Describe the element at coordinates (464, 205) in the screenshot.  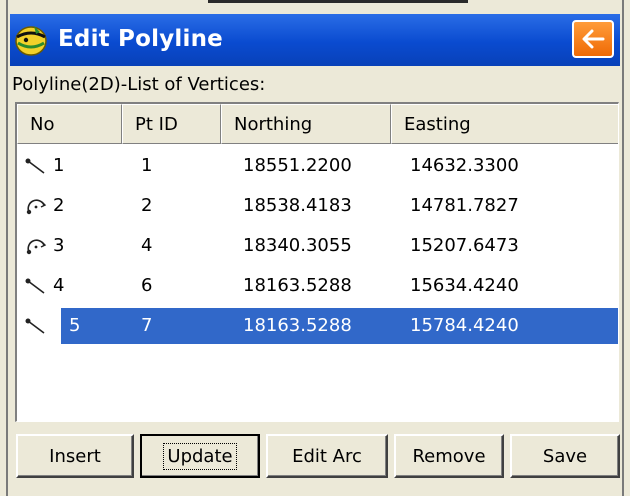
I see `cell-easting: 14781.7827` at that location.